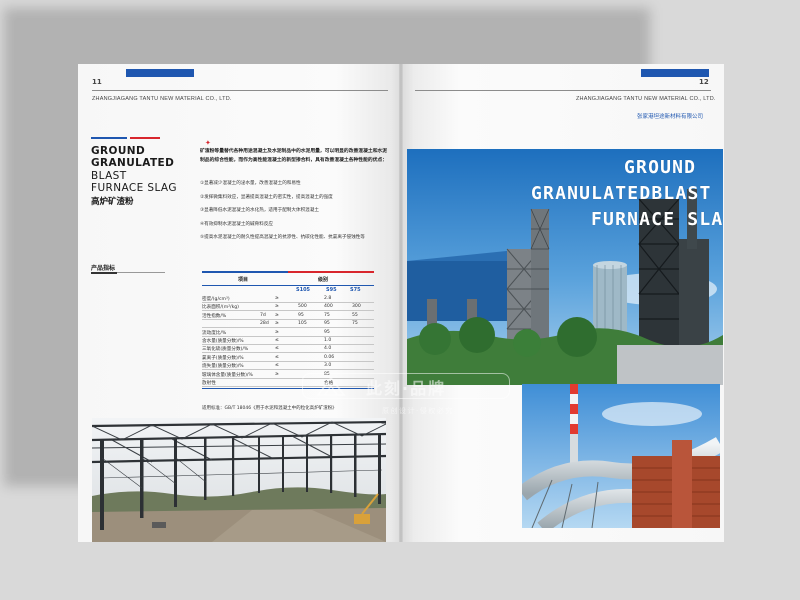 The width and height of the screenshot is (800, 600). What do you see at coordinates (302, 307) in the screenshot?
I see `row-value: 500` at bounding box center [302, 307].